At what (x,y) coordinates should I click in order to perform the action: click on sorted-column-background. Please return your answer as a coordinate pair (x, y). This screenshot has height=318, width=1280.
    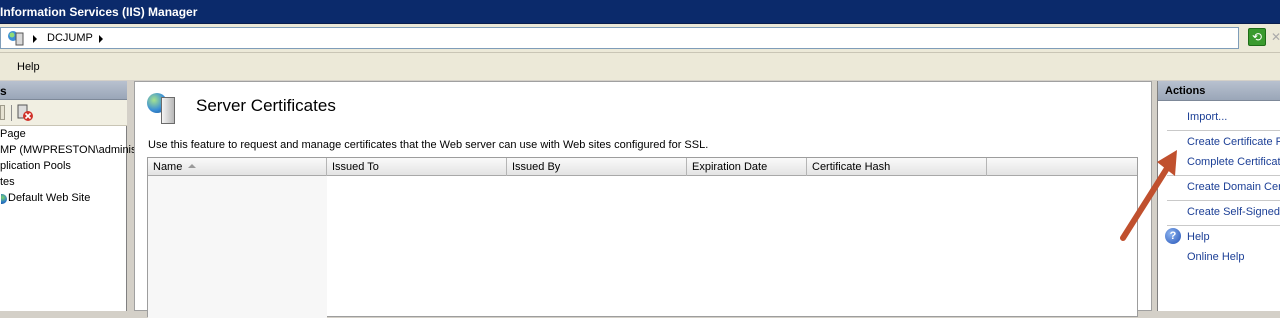
    Looking at the image, I should click on (237, 247).